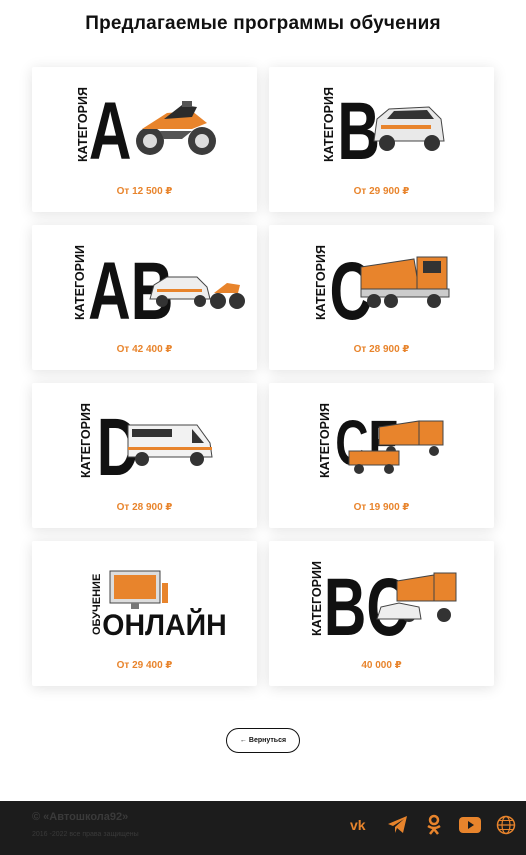  Describe the element at coordinates (358, 132) in the screenshot. I see `card-letter: B` at that location.